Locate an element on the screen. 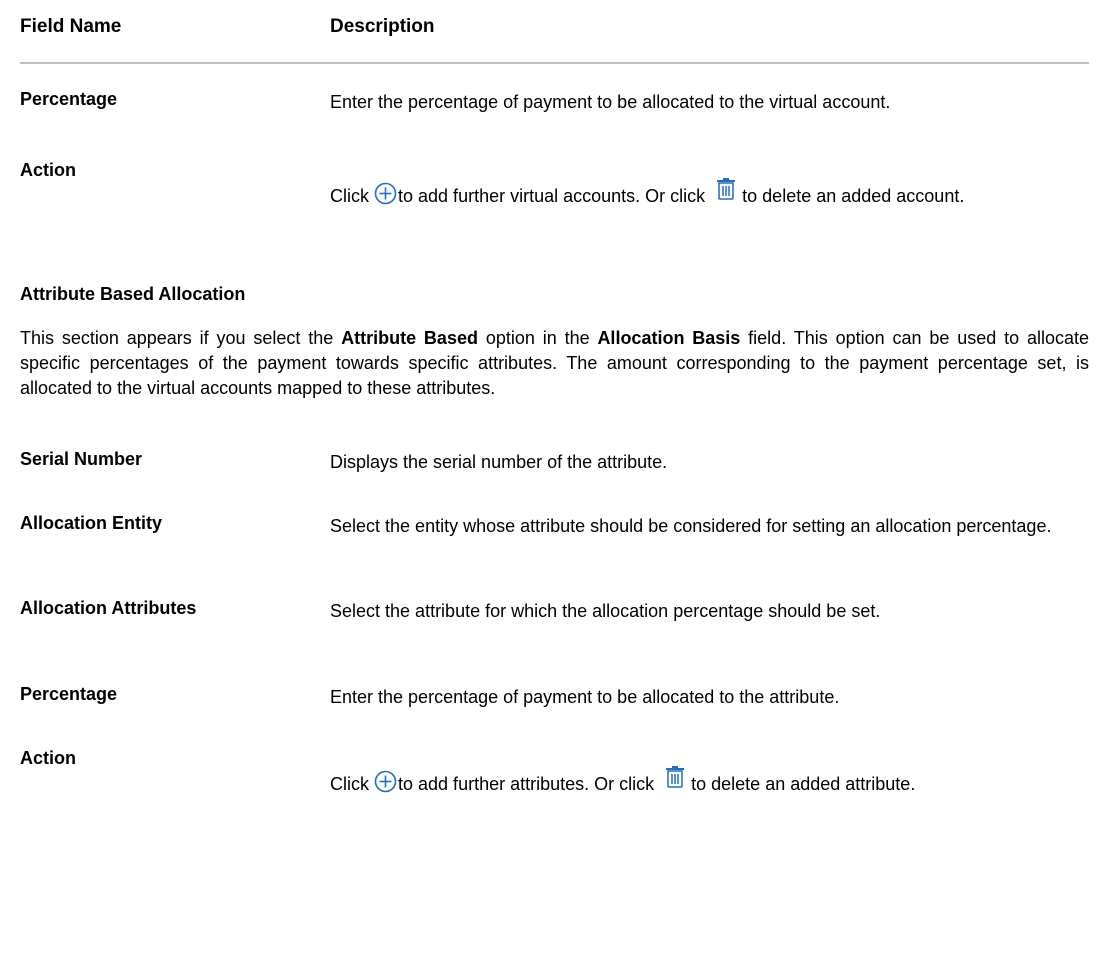 This screenshot has height=968, width=1109. table-header: Field Name Description is located at coordinates (554, 30).